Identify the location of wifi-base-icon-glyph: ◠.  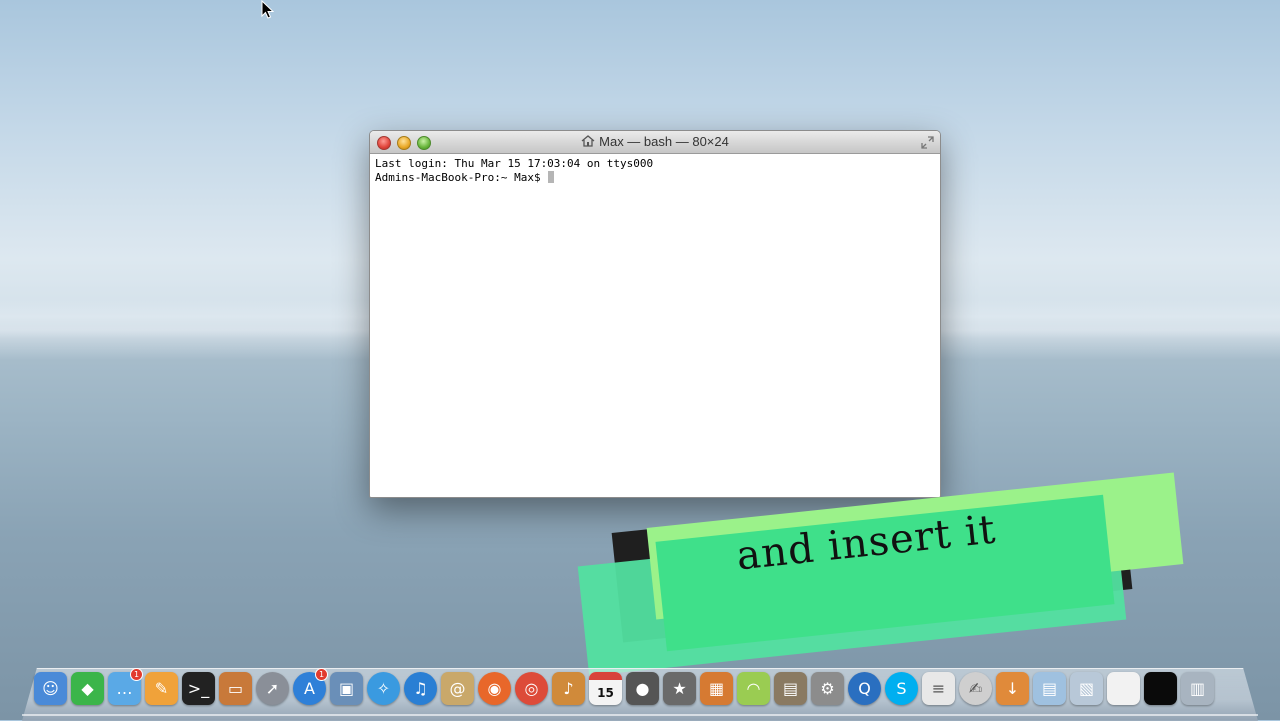
(753, 688).